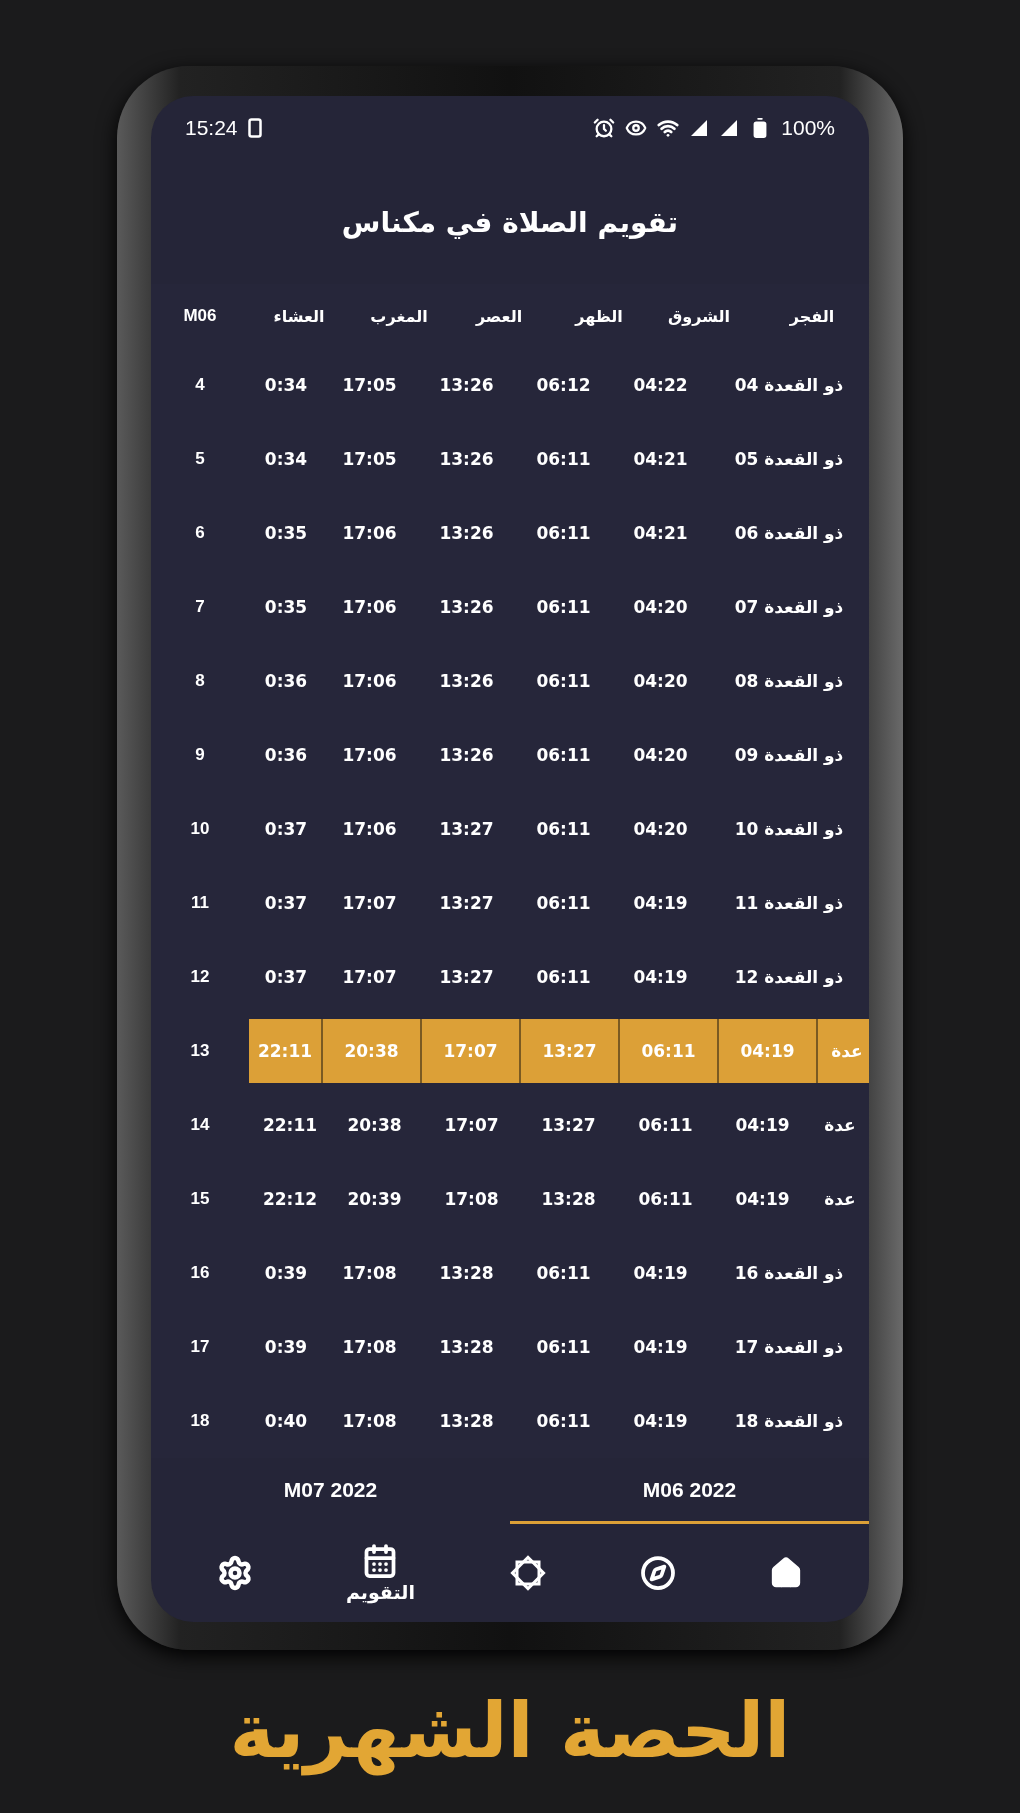 This screenshot has width=1020, height=1813. What do you see at coordinates (789, 1347) in the screenshot?
I see `table-cell-text: 17 ذو القعدة` at bounding box center [789, 1347].